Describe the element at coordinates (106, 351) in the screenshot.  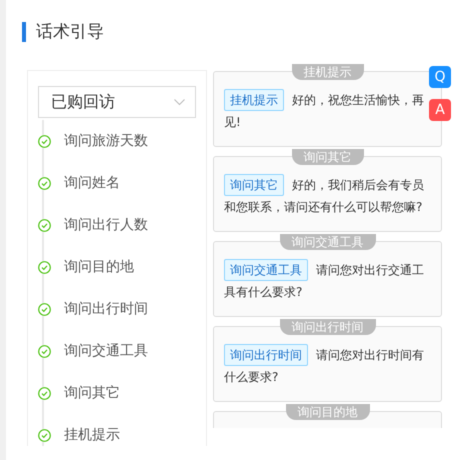
I see `step-label: 询问交通工具` at that location.